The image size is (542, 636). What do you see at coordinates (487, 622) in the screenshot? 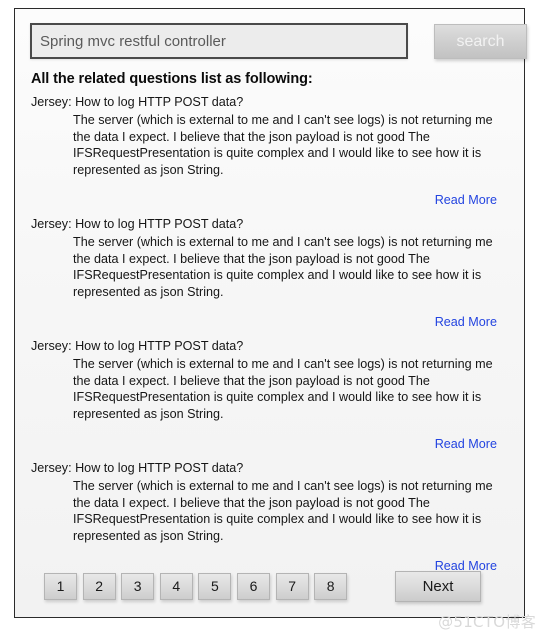
I see `watermark: @51CTO博客` at bounding box center [487, 622].